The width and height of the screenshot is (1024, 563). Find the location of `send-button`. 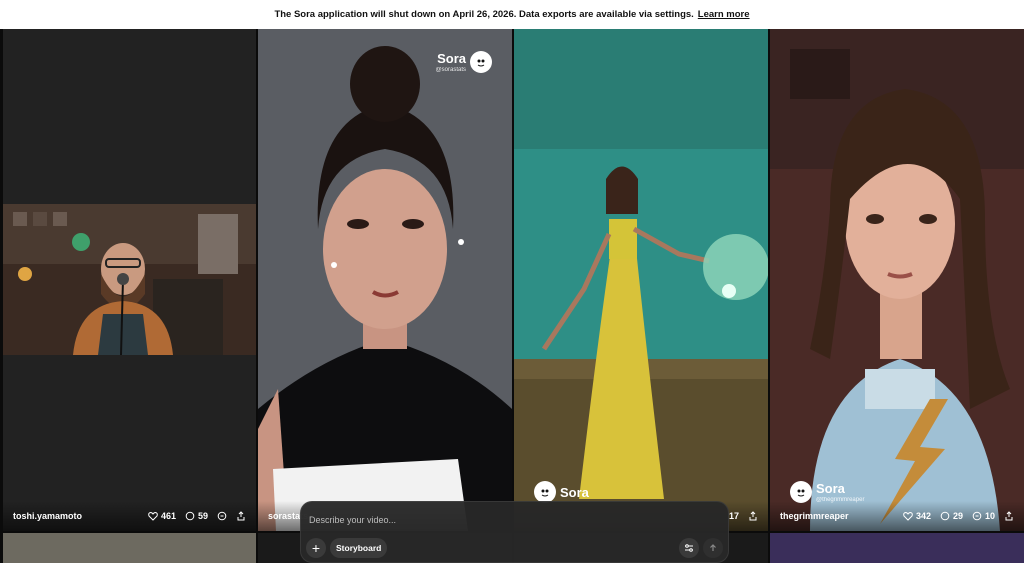

send-button is located at coordinates (713, 548).